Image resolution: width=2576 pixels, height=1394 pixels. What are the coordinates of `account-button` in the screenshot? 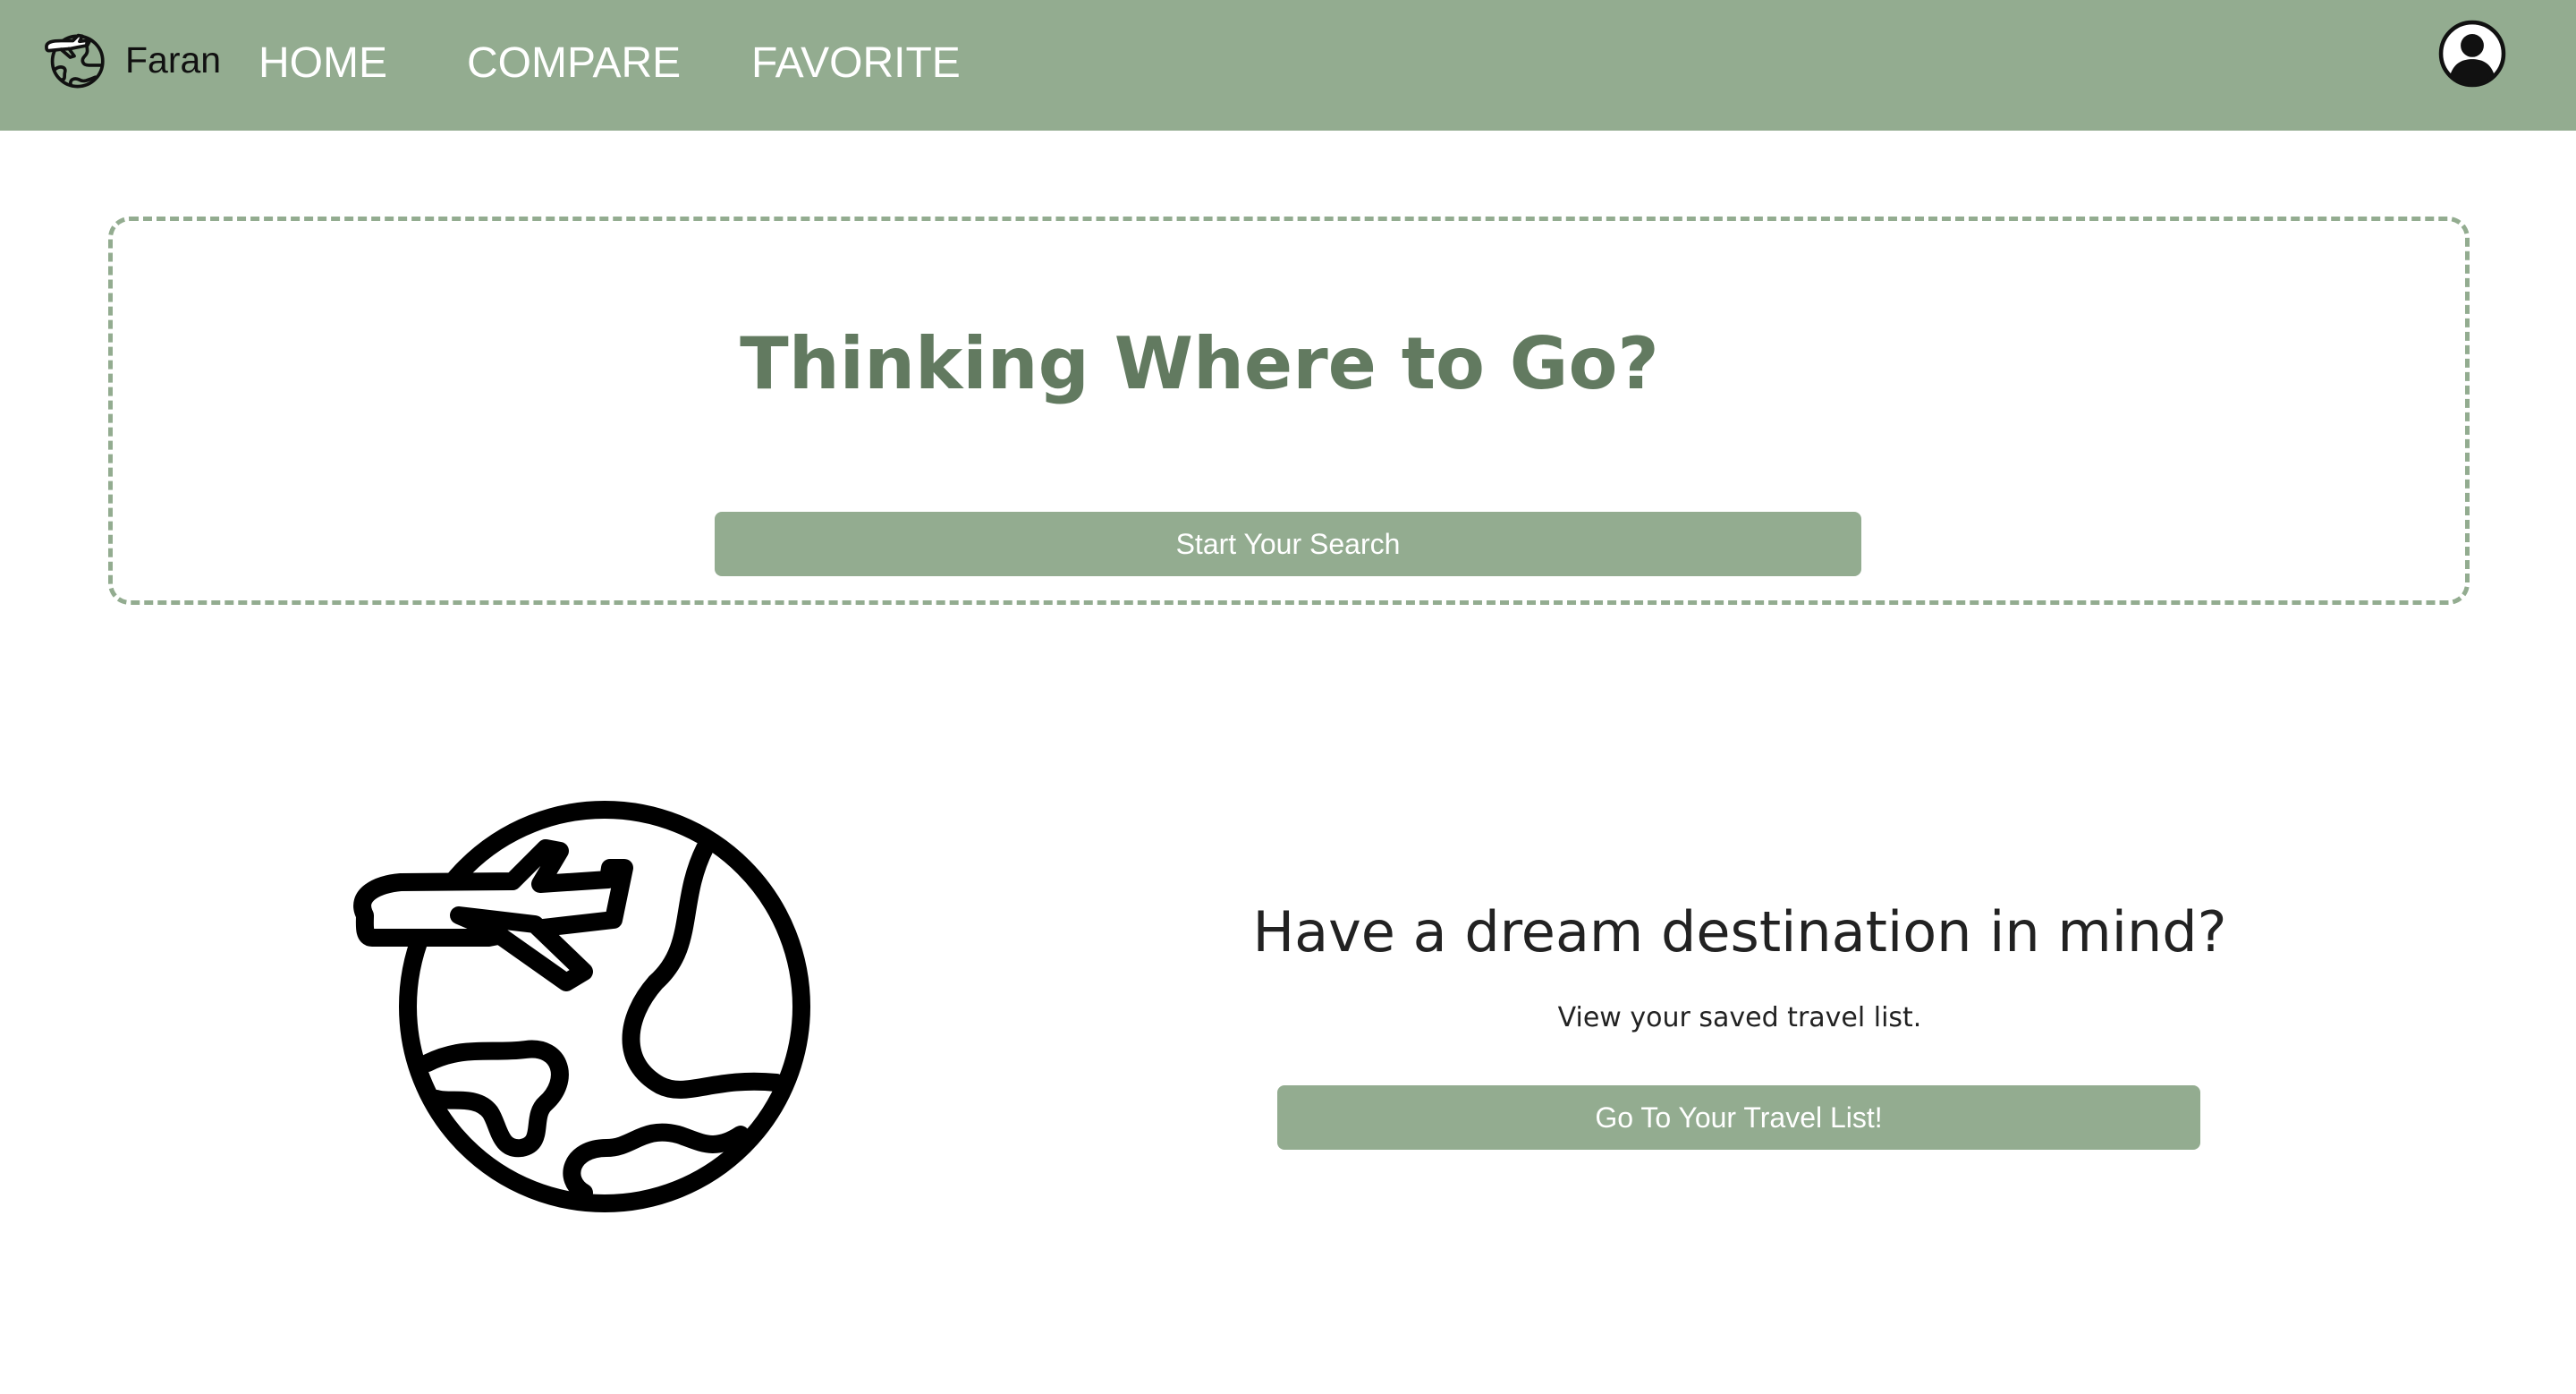 It's located at (2472, 54).